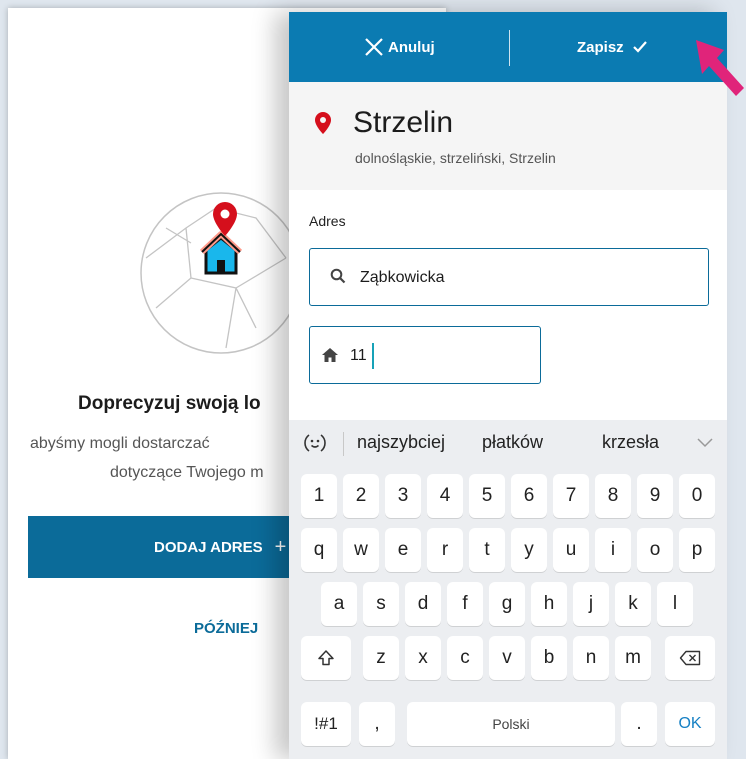 This screenshot has width=746, height=759. What do you see at coordinates (630, 442) in the screenshot?
I see `suggestion-3: krzesła` at bounding box center [630, 442].